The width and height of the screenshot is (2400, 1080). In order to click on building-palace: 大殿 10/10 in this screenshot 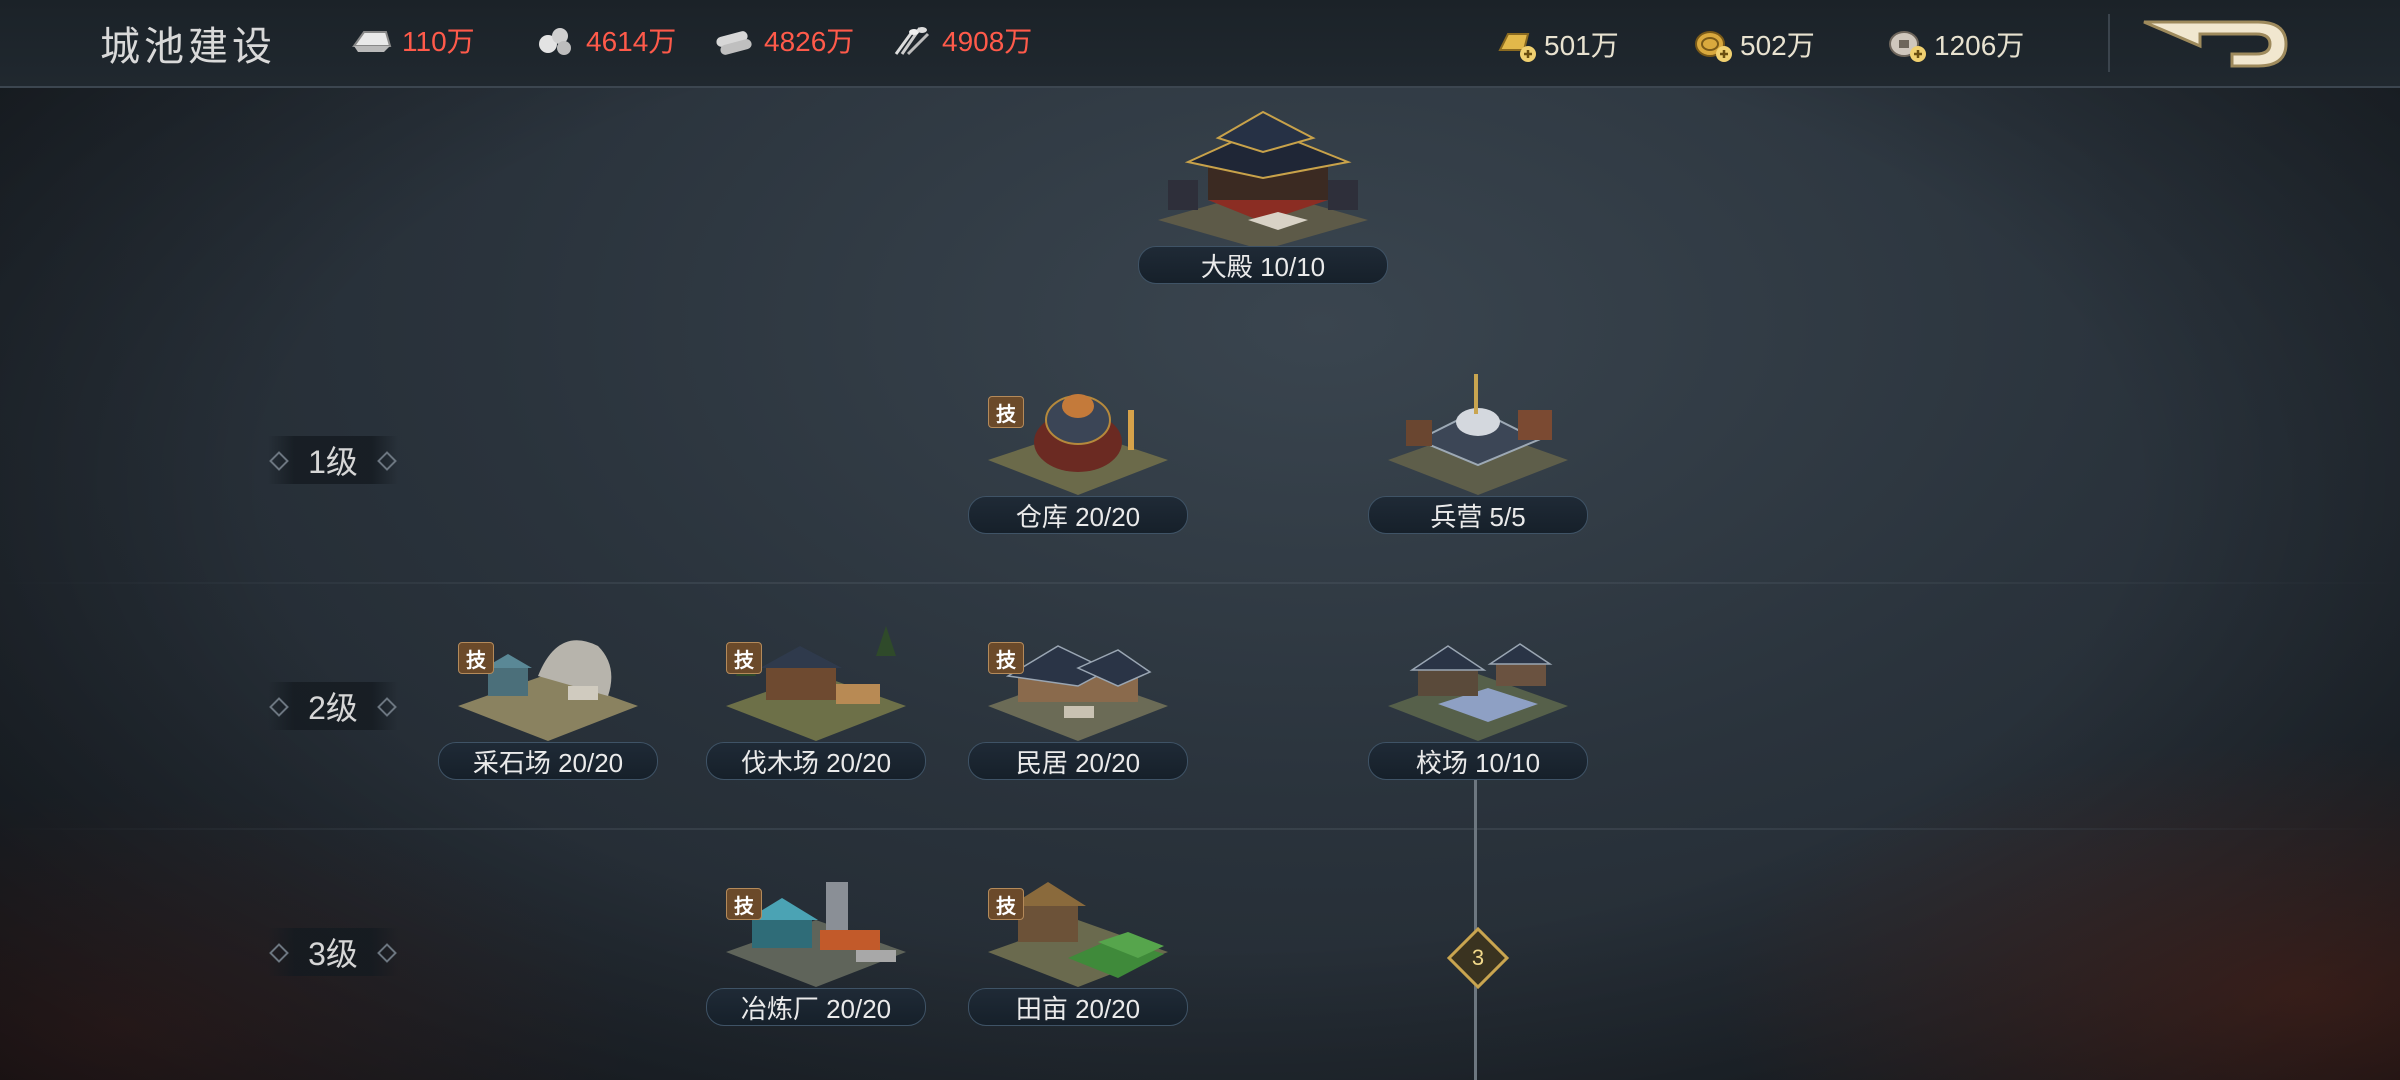, I will do `click(1263, 192)`.